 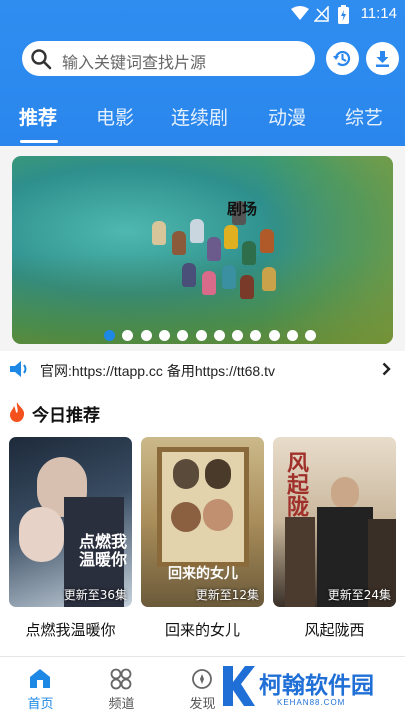 What do you see at coordinates (378, 13) in the screenshot?
I see `status-time: 11:14` at bounding box center [378, 13].